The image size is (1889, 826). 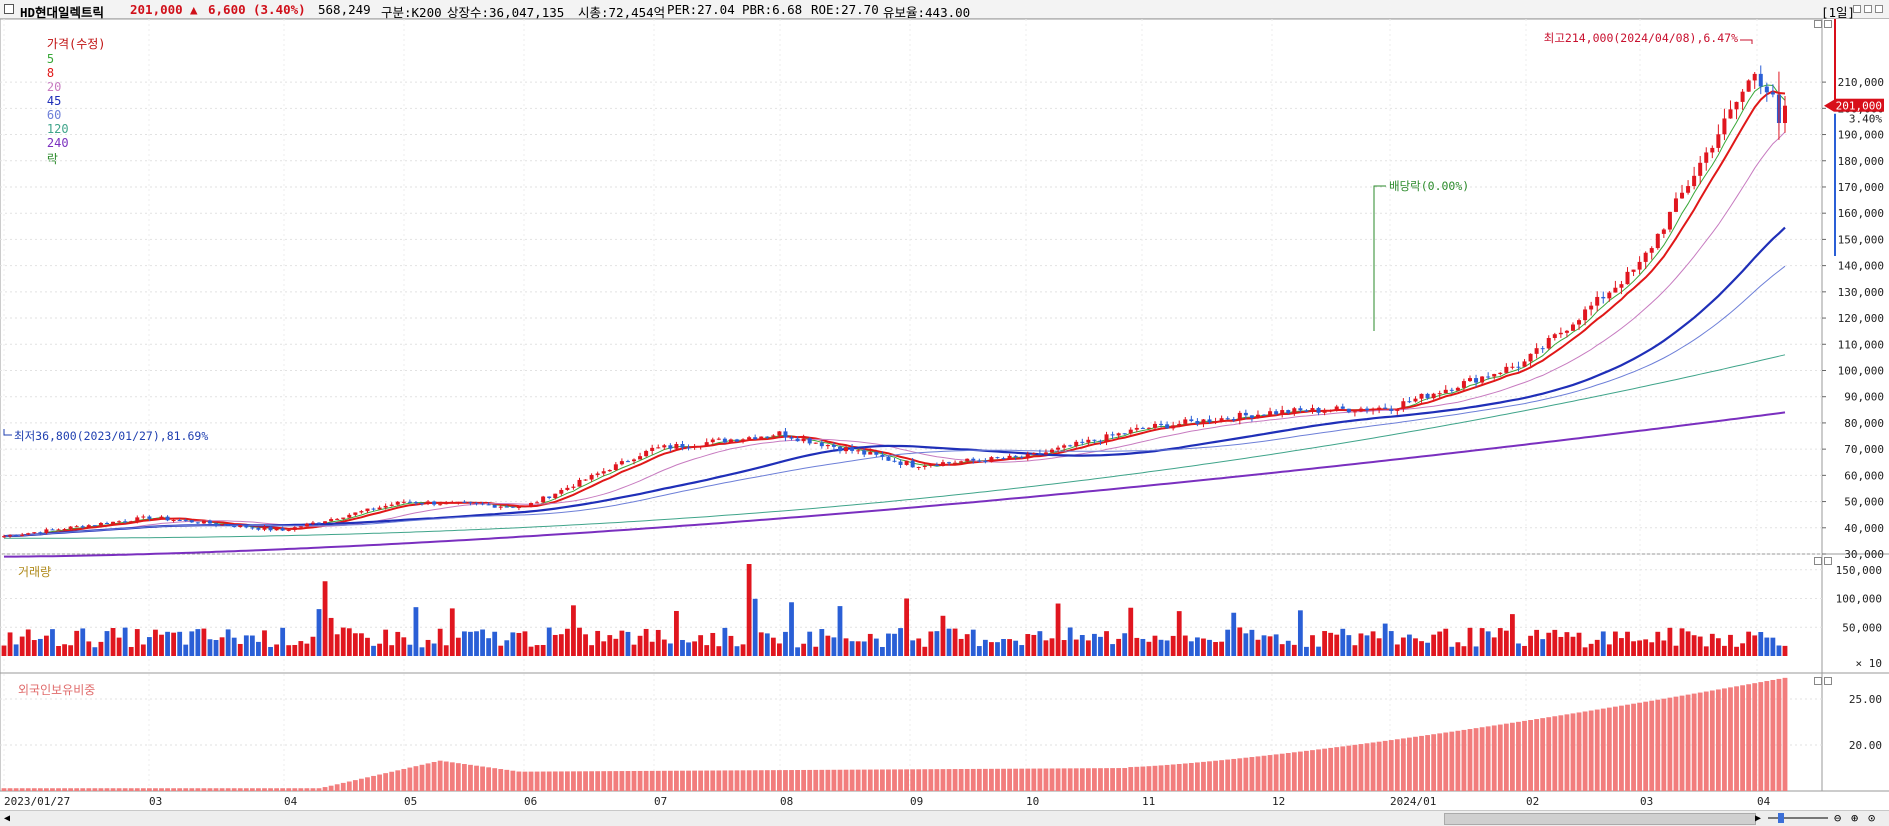 I want to click on foreign-panel-close-button, so click(x=1828, y=681).